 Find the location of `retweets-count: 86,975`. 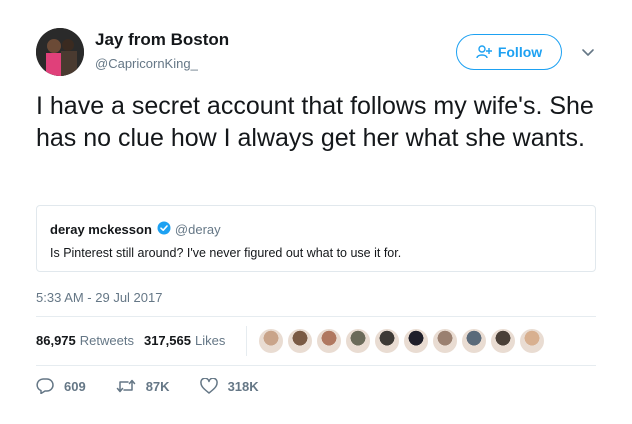

retweets-count: 86,975 is located at coordinates (56, 340).